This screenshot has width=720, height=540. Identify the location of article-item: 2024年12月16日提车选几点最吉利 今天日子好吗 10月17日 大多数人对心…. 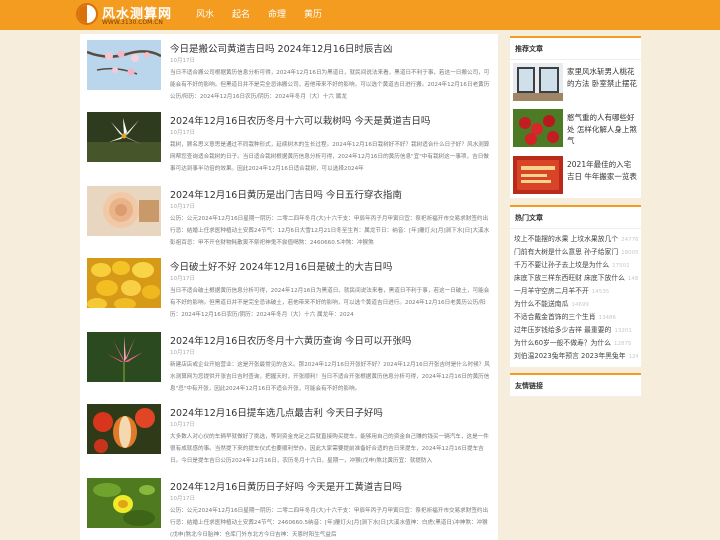
(289, 434).